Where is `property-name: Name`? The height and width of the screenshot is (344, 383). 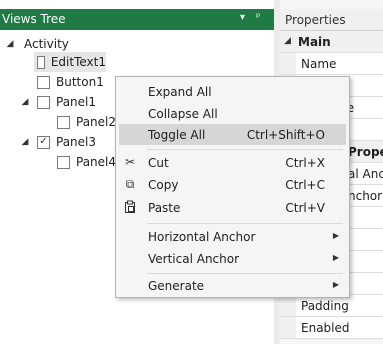 property-name: Name is located at coordinates (319, 64).